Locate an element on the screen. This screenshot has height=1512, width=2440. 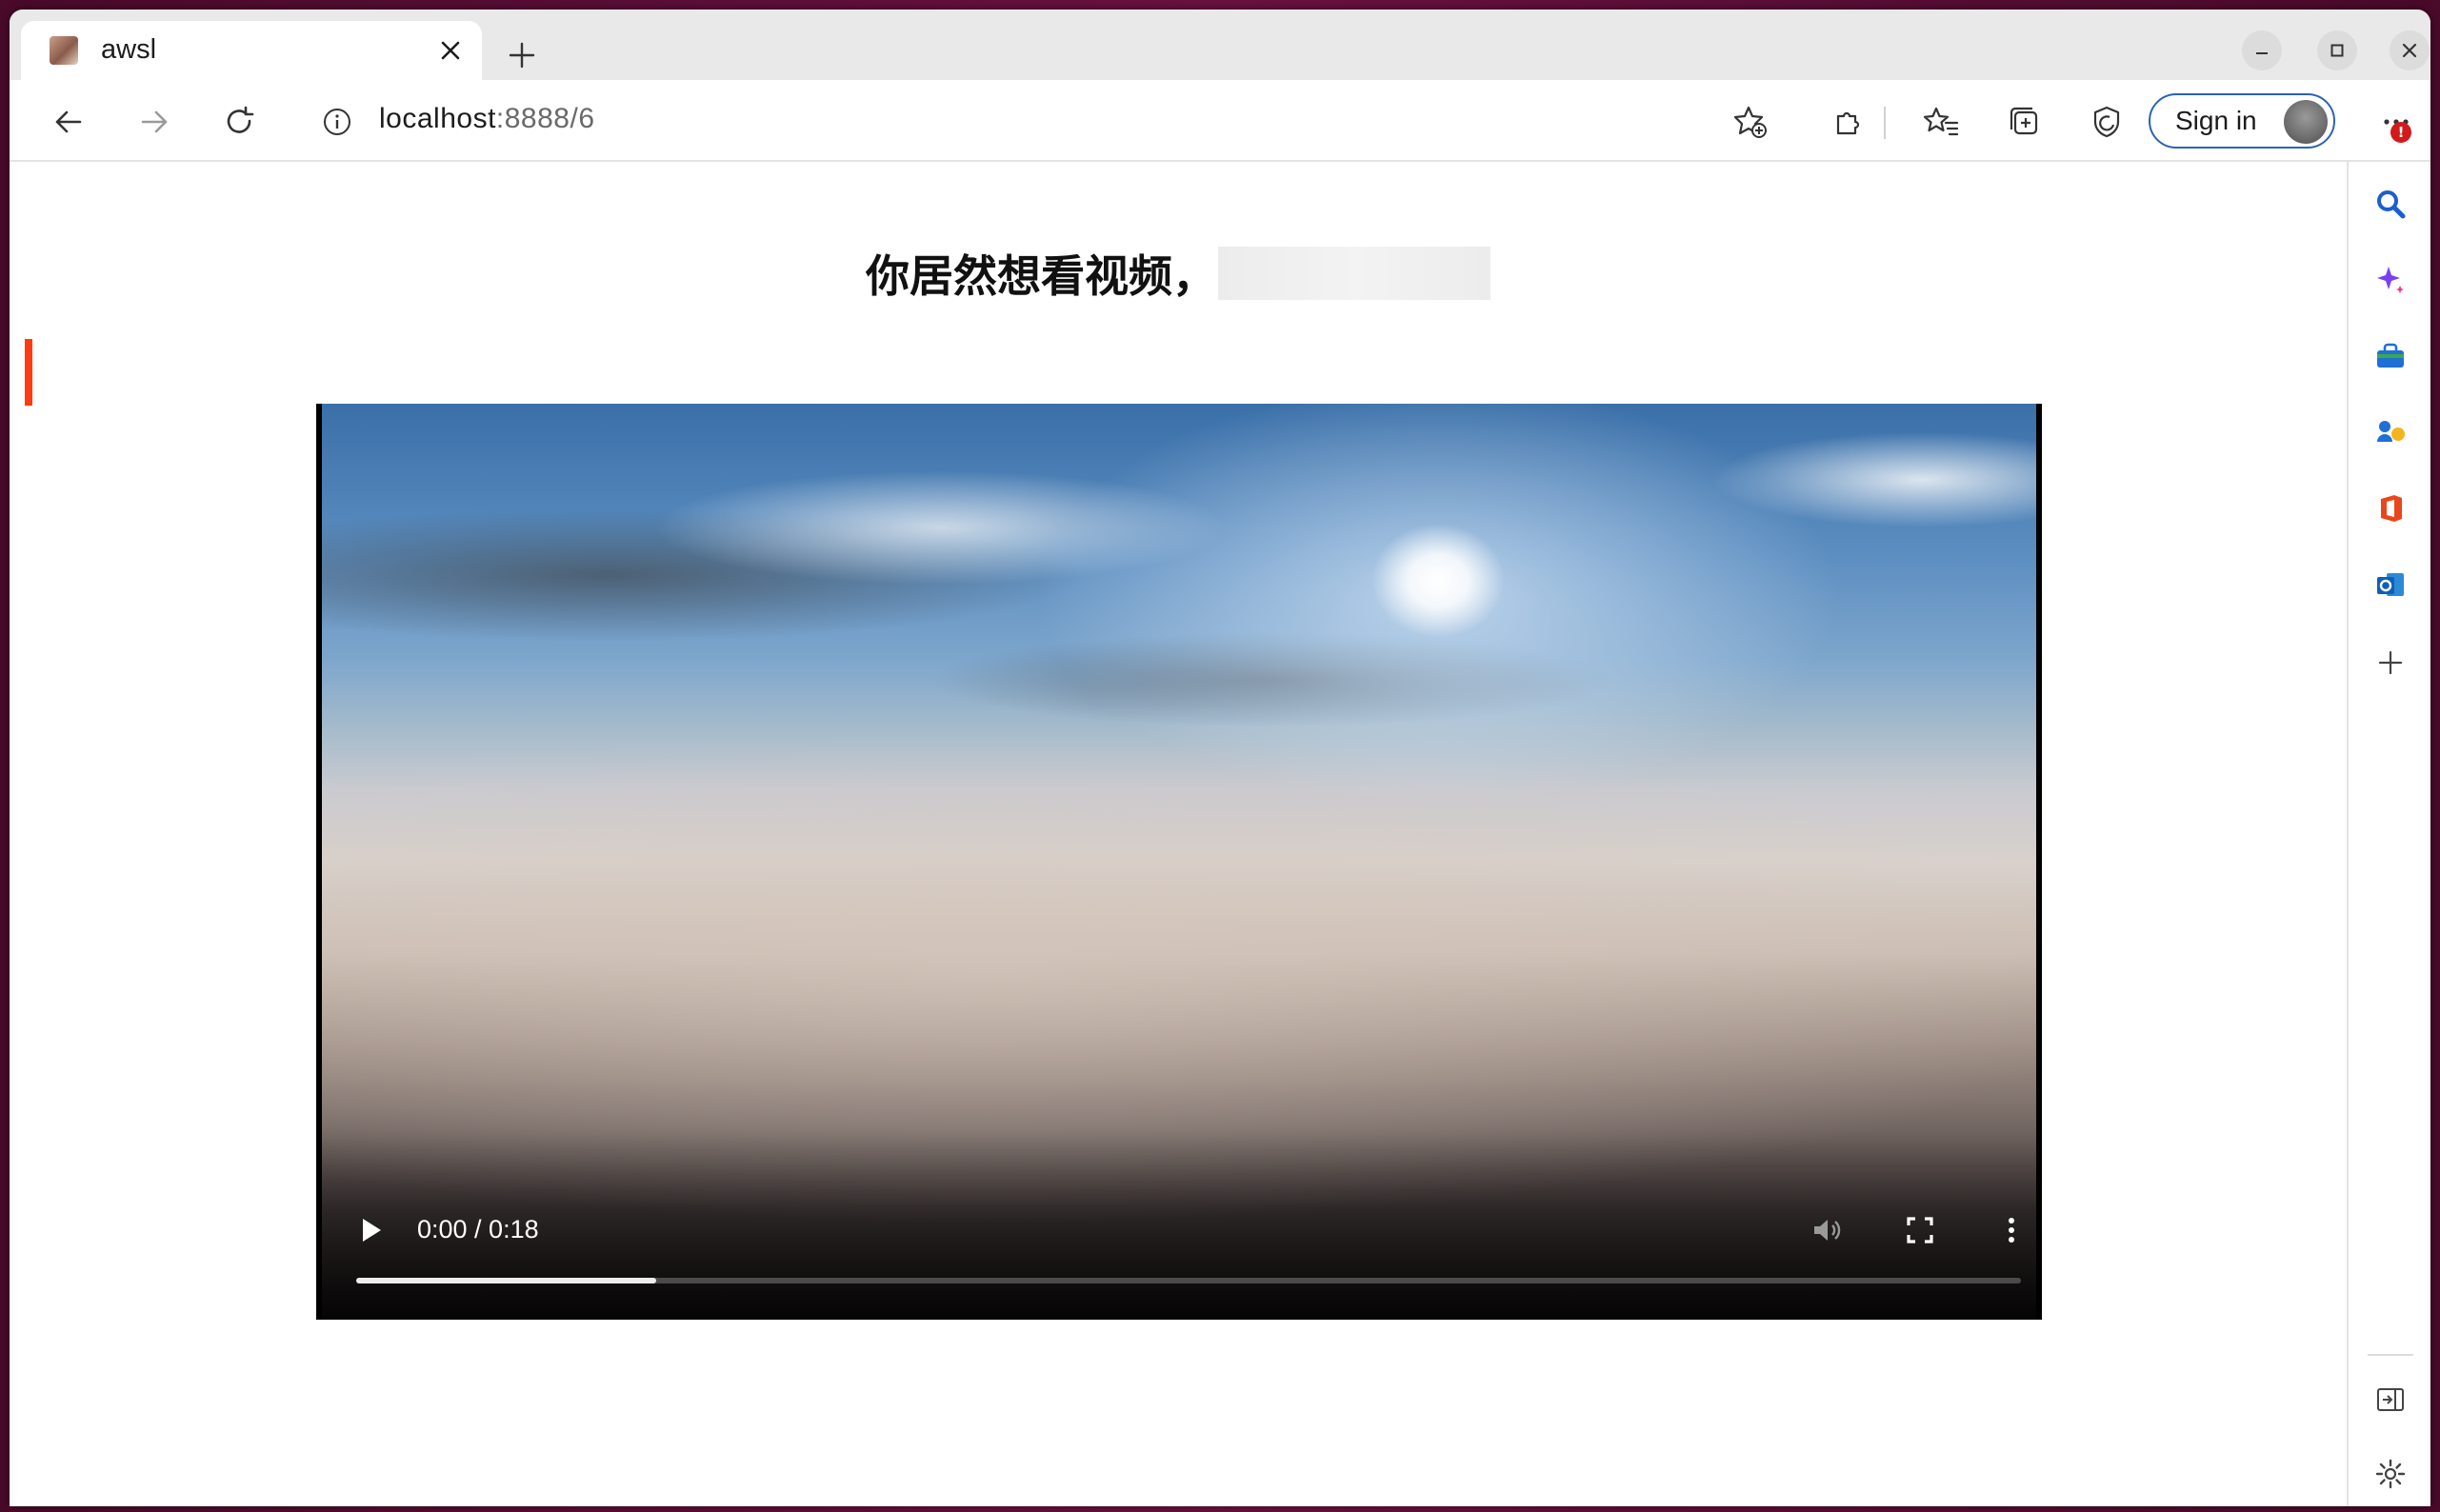
notification-badge: ! is located at coordinates (2400, 132).